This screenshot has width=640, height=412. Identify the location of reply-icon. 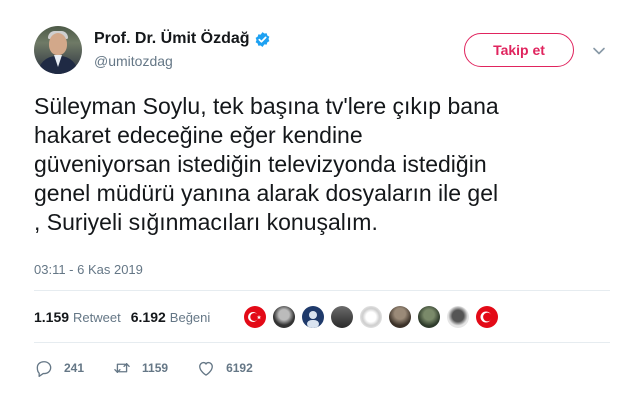
(44, 369).